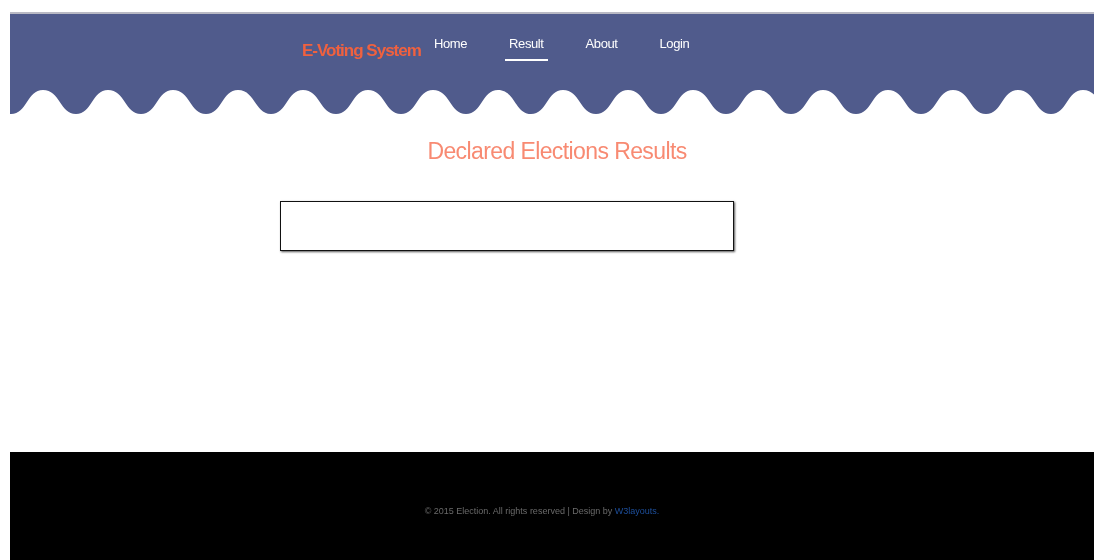 This screenshot has height=560, width=1094. I want to click on page-title: Declared Elections Results, so click(557, 151).